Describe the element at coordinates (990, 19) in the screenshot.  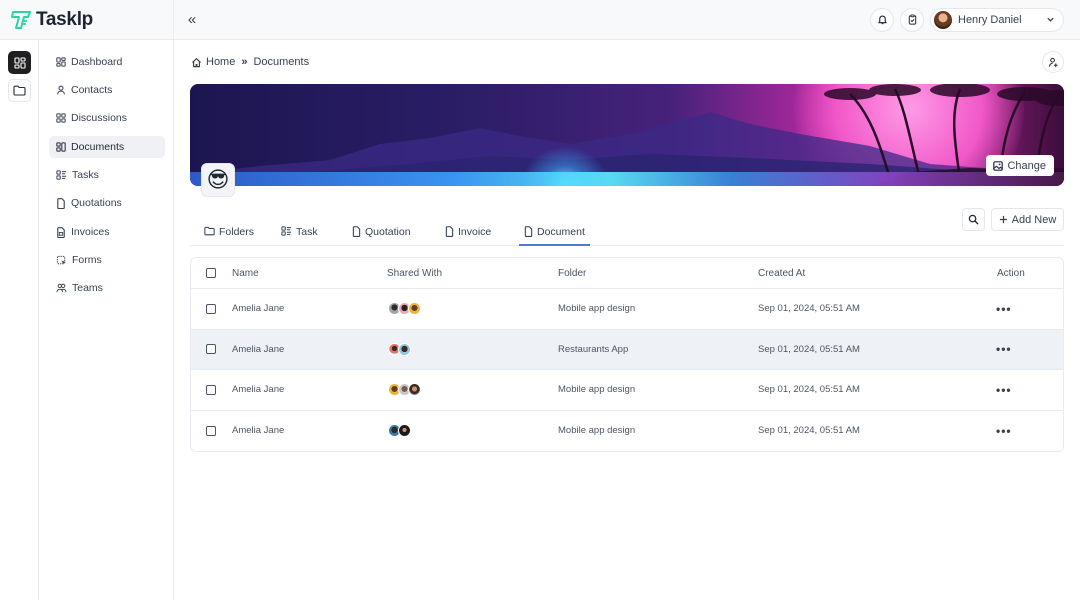
I see `user-name: Henry Daniel` at that location.